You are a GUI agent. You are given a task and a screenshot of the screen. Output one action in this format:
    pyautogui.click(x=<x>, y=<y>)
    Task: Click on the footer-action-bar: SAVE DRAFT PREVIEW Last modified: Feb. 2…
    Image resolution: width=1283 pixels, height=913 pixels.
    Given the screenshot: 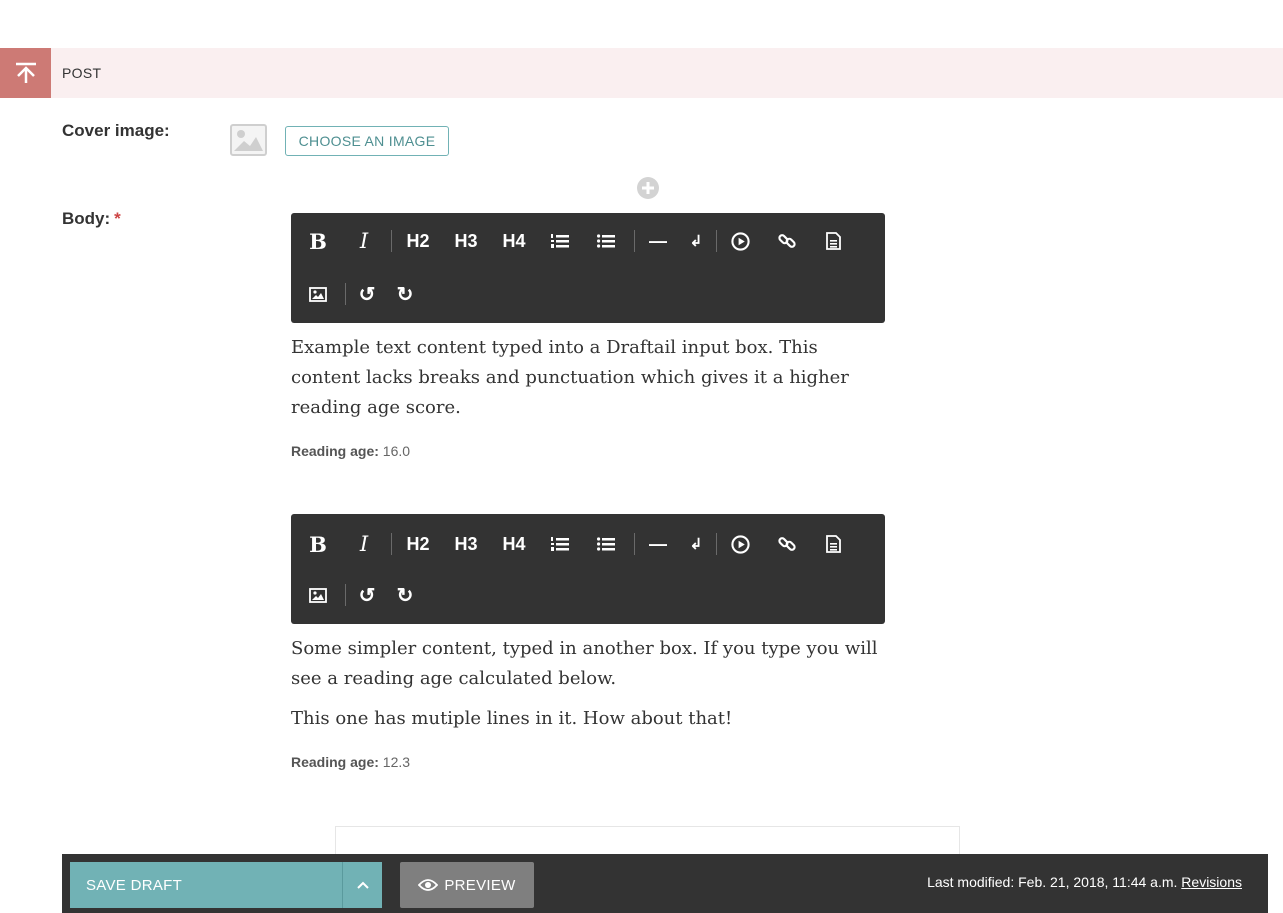 What is the action you would take?
    pyautogui.click(x=665, y=883)
    